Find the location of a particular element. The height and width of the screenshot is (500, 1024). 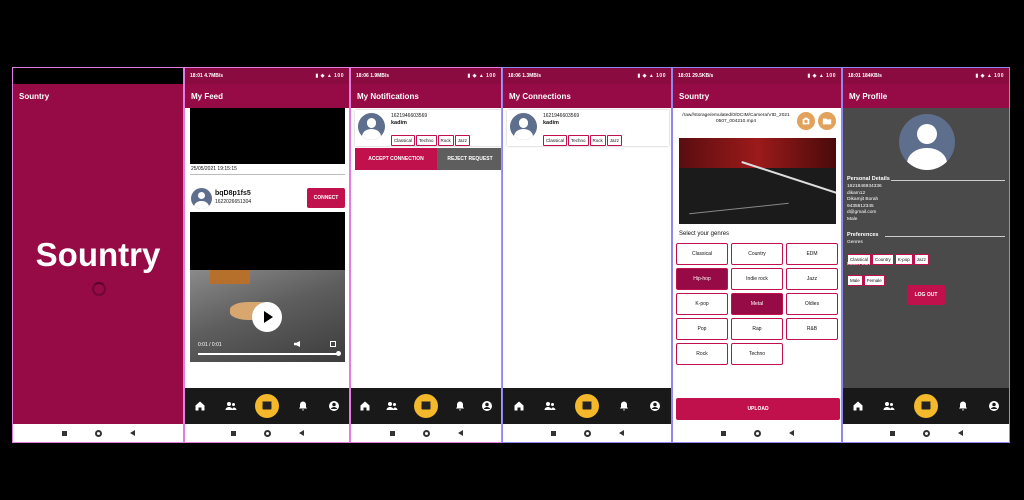

profile-avatar is located at coordinates (927, 142).